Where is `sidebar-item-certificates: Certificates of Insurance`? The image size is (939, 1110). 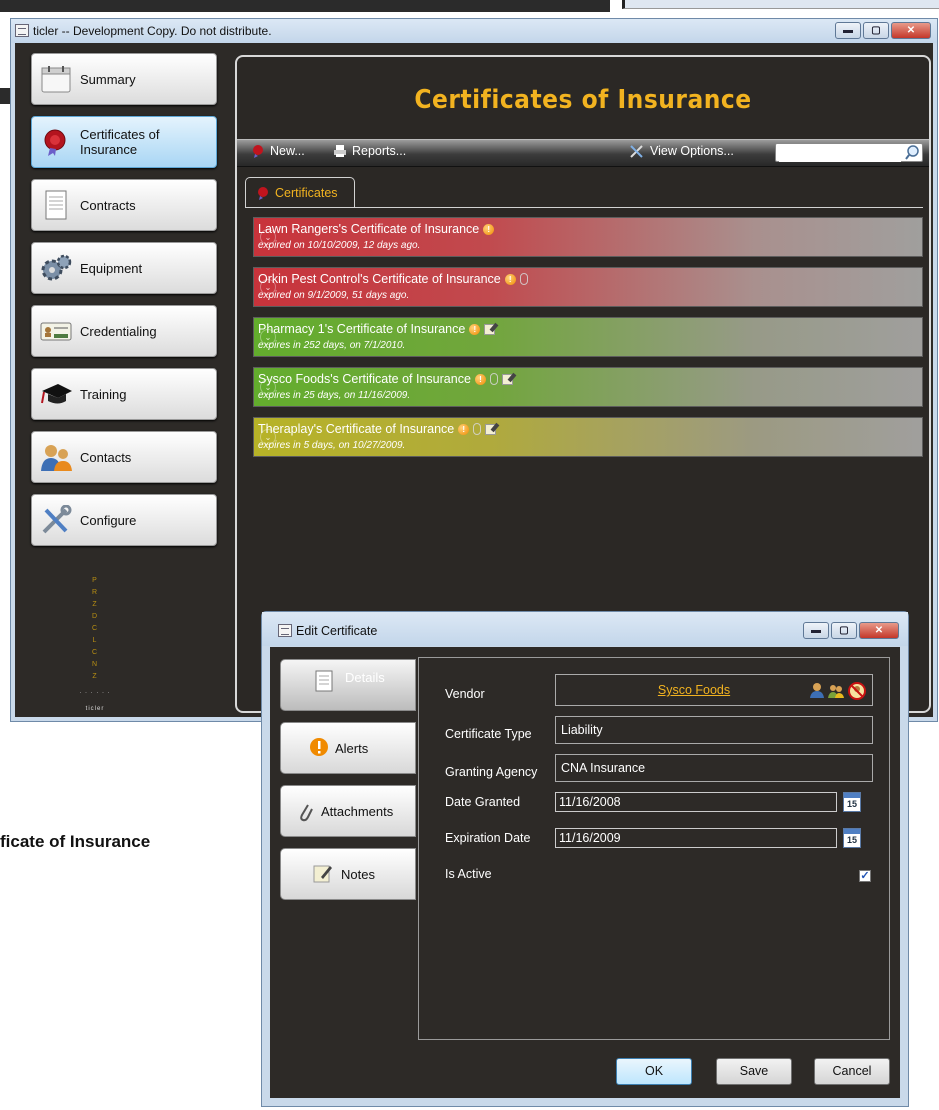
sidebar-item-certificates: Certificates of Insurance is located at coordinates (124, 142).